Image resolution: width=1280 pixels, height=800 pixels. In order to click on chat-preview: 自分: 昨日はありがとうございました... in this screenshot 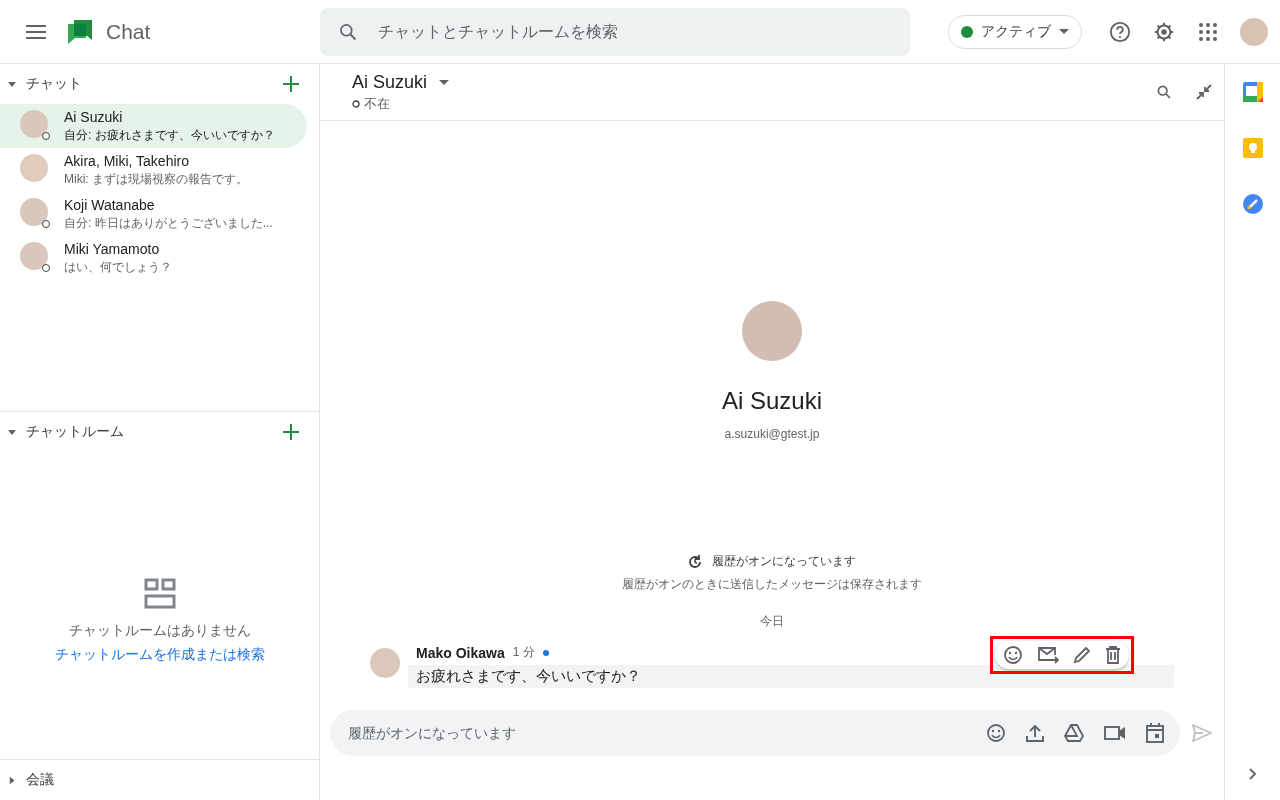, I will do `click(168, 223)`.